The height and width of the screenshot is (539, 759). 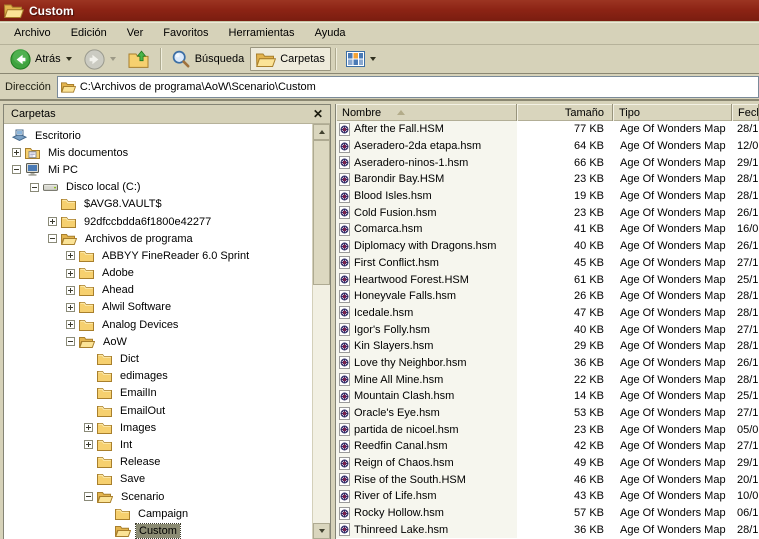 What do you see at coordinates (589, 529) in the screenshot?
I see `file-size: 36 KB` at bounding box center [589, 529].